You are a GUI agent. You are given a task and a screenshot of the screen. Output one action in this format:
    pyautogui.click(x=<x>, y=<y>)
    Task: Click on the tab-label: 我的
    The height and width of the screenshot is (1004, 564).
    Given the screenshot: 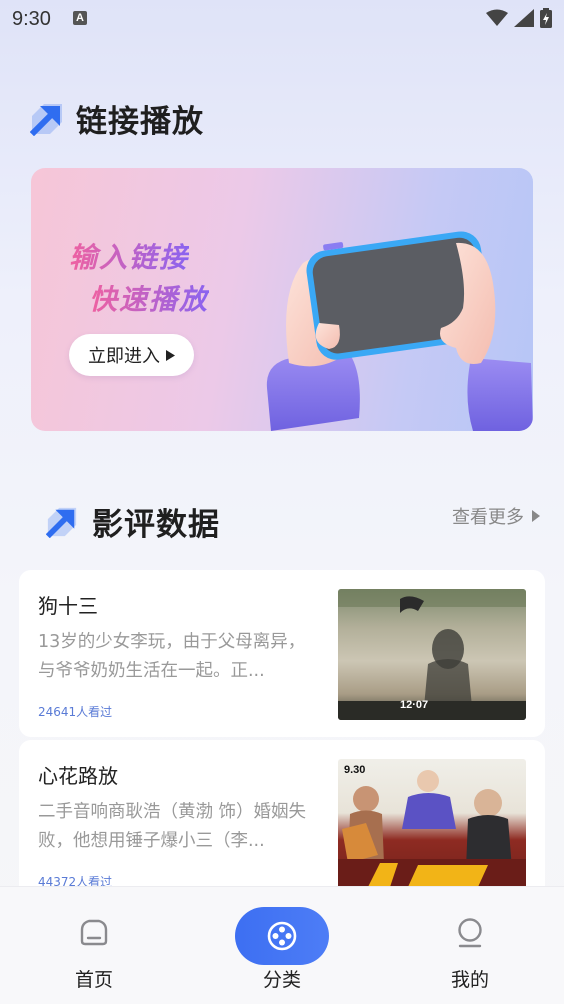 What is the action you would take?
    pyautogui.click(x=469, y=980)
    